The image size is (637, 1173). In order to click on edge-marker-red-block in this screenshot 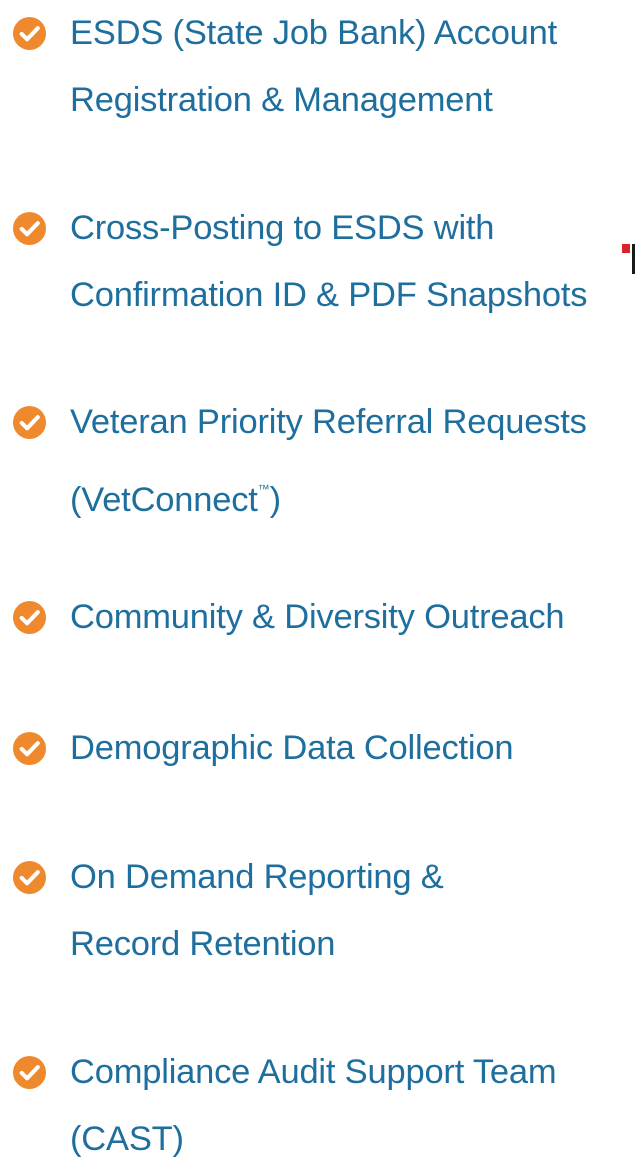, I will do `click(626, 248)`.